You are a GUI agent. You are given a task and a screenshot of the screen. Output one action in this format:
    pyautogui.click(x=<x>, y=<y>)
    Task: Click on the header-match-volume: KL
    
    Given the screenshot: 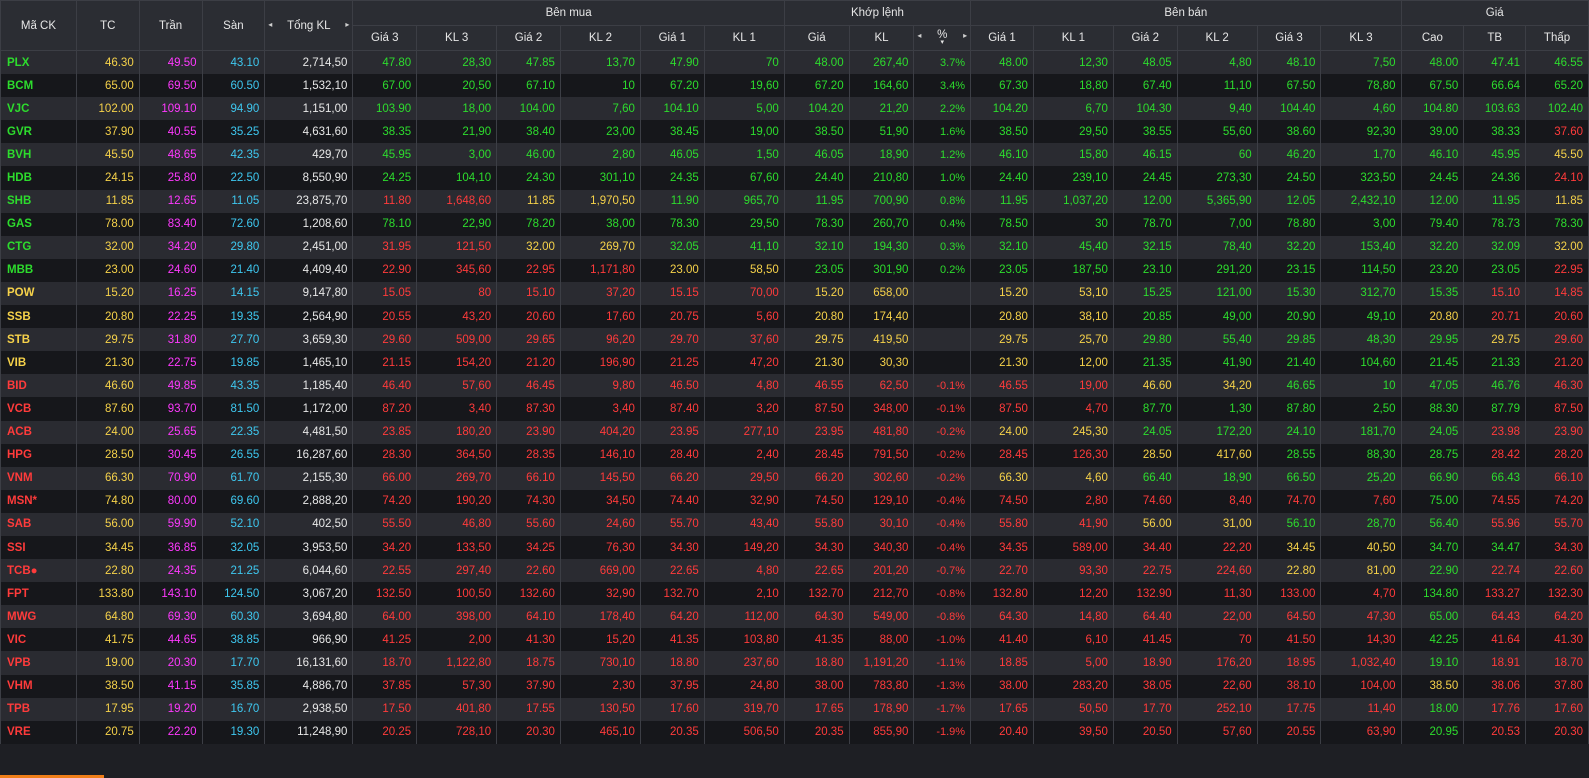 What is the action you would take?
    pyautogui.click(x=881, y=38)
    